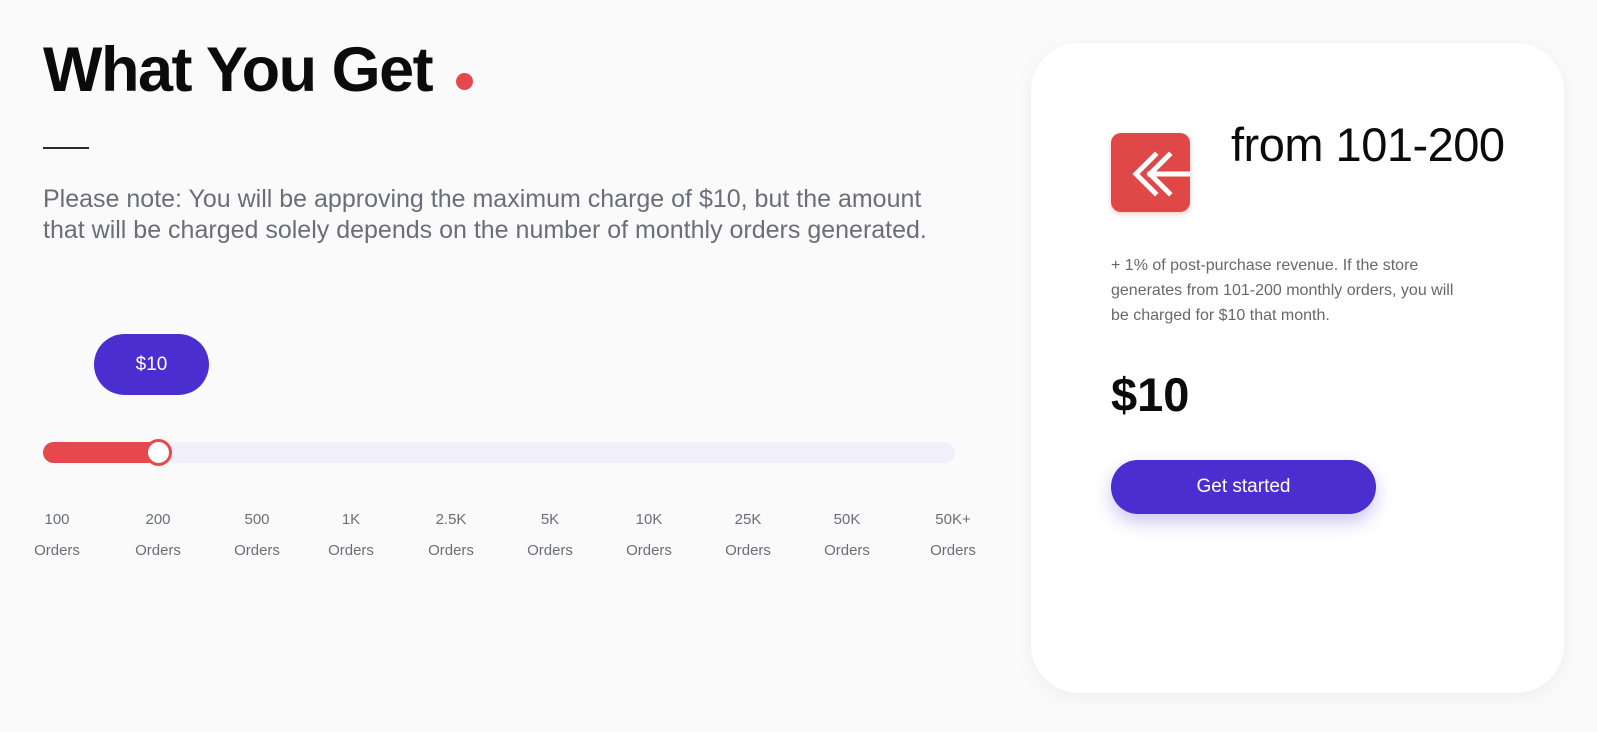 This screenshot has height=732, width=1597. What do you see at coordinates (847, 535) in the screenshot?
I see `slider-tick-label: 50K Orders` at bounding box center [847, 535].